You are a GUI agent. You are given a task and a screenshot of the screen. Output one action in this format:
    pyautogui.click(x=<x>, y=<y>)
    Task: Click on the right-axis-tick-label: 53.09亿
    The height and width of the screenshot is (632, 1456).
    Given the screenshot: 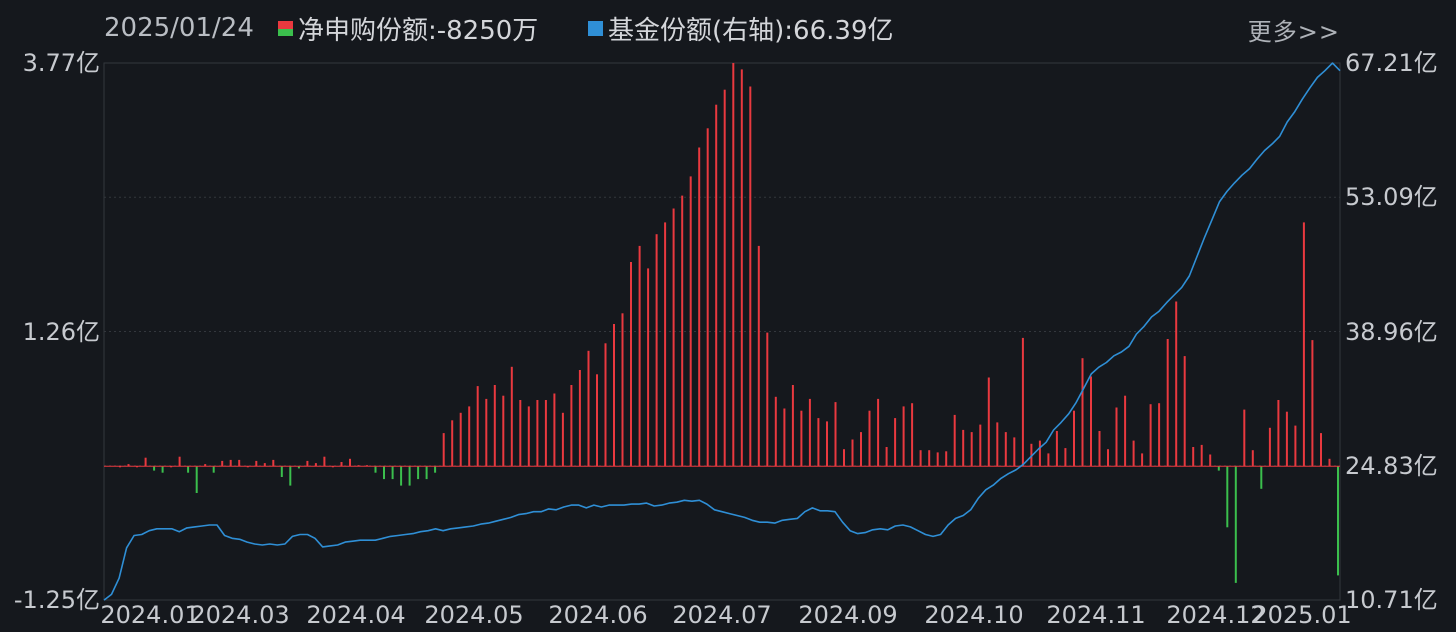 What is the action you would take?
    pyautogui.click(x=1391, y=197)
    